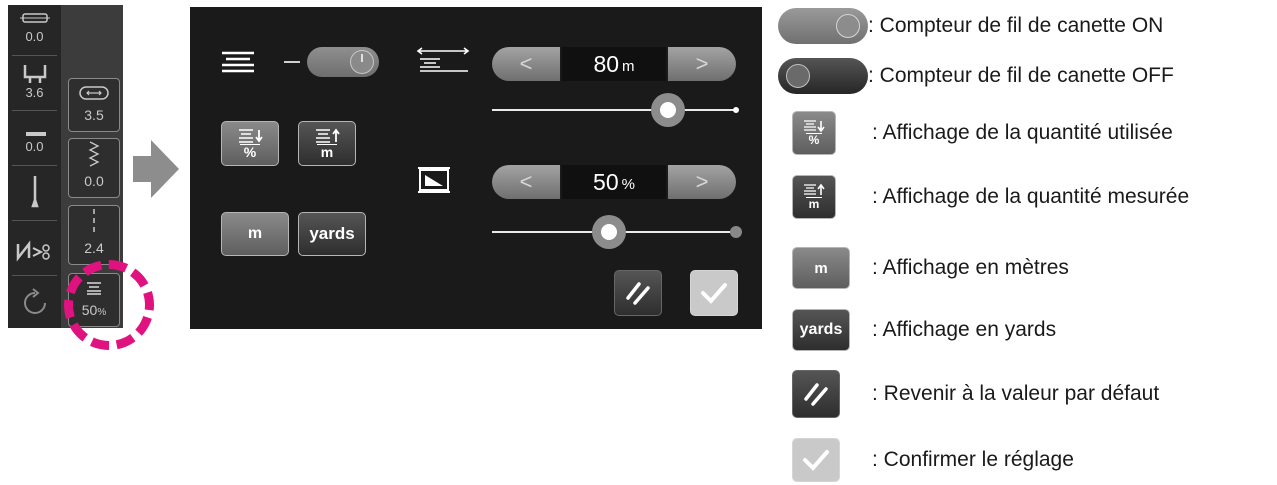 This screenshot has height=485, width=1277. I want to click on rotate-icon, so click(34, 303).